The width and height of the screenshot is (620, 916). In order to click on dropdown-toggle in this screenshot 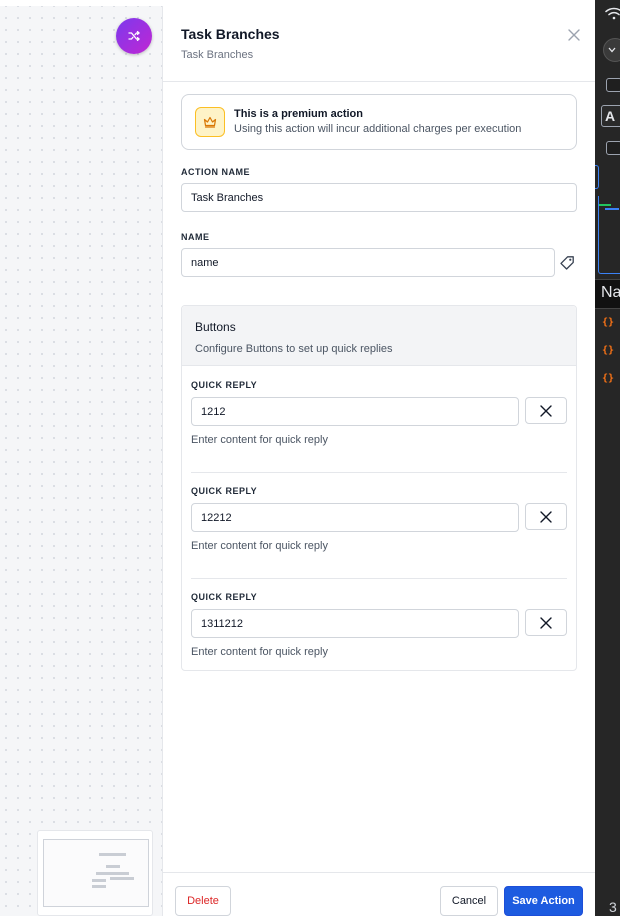, I will do `click(611, 50)`.